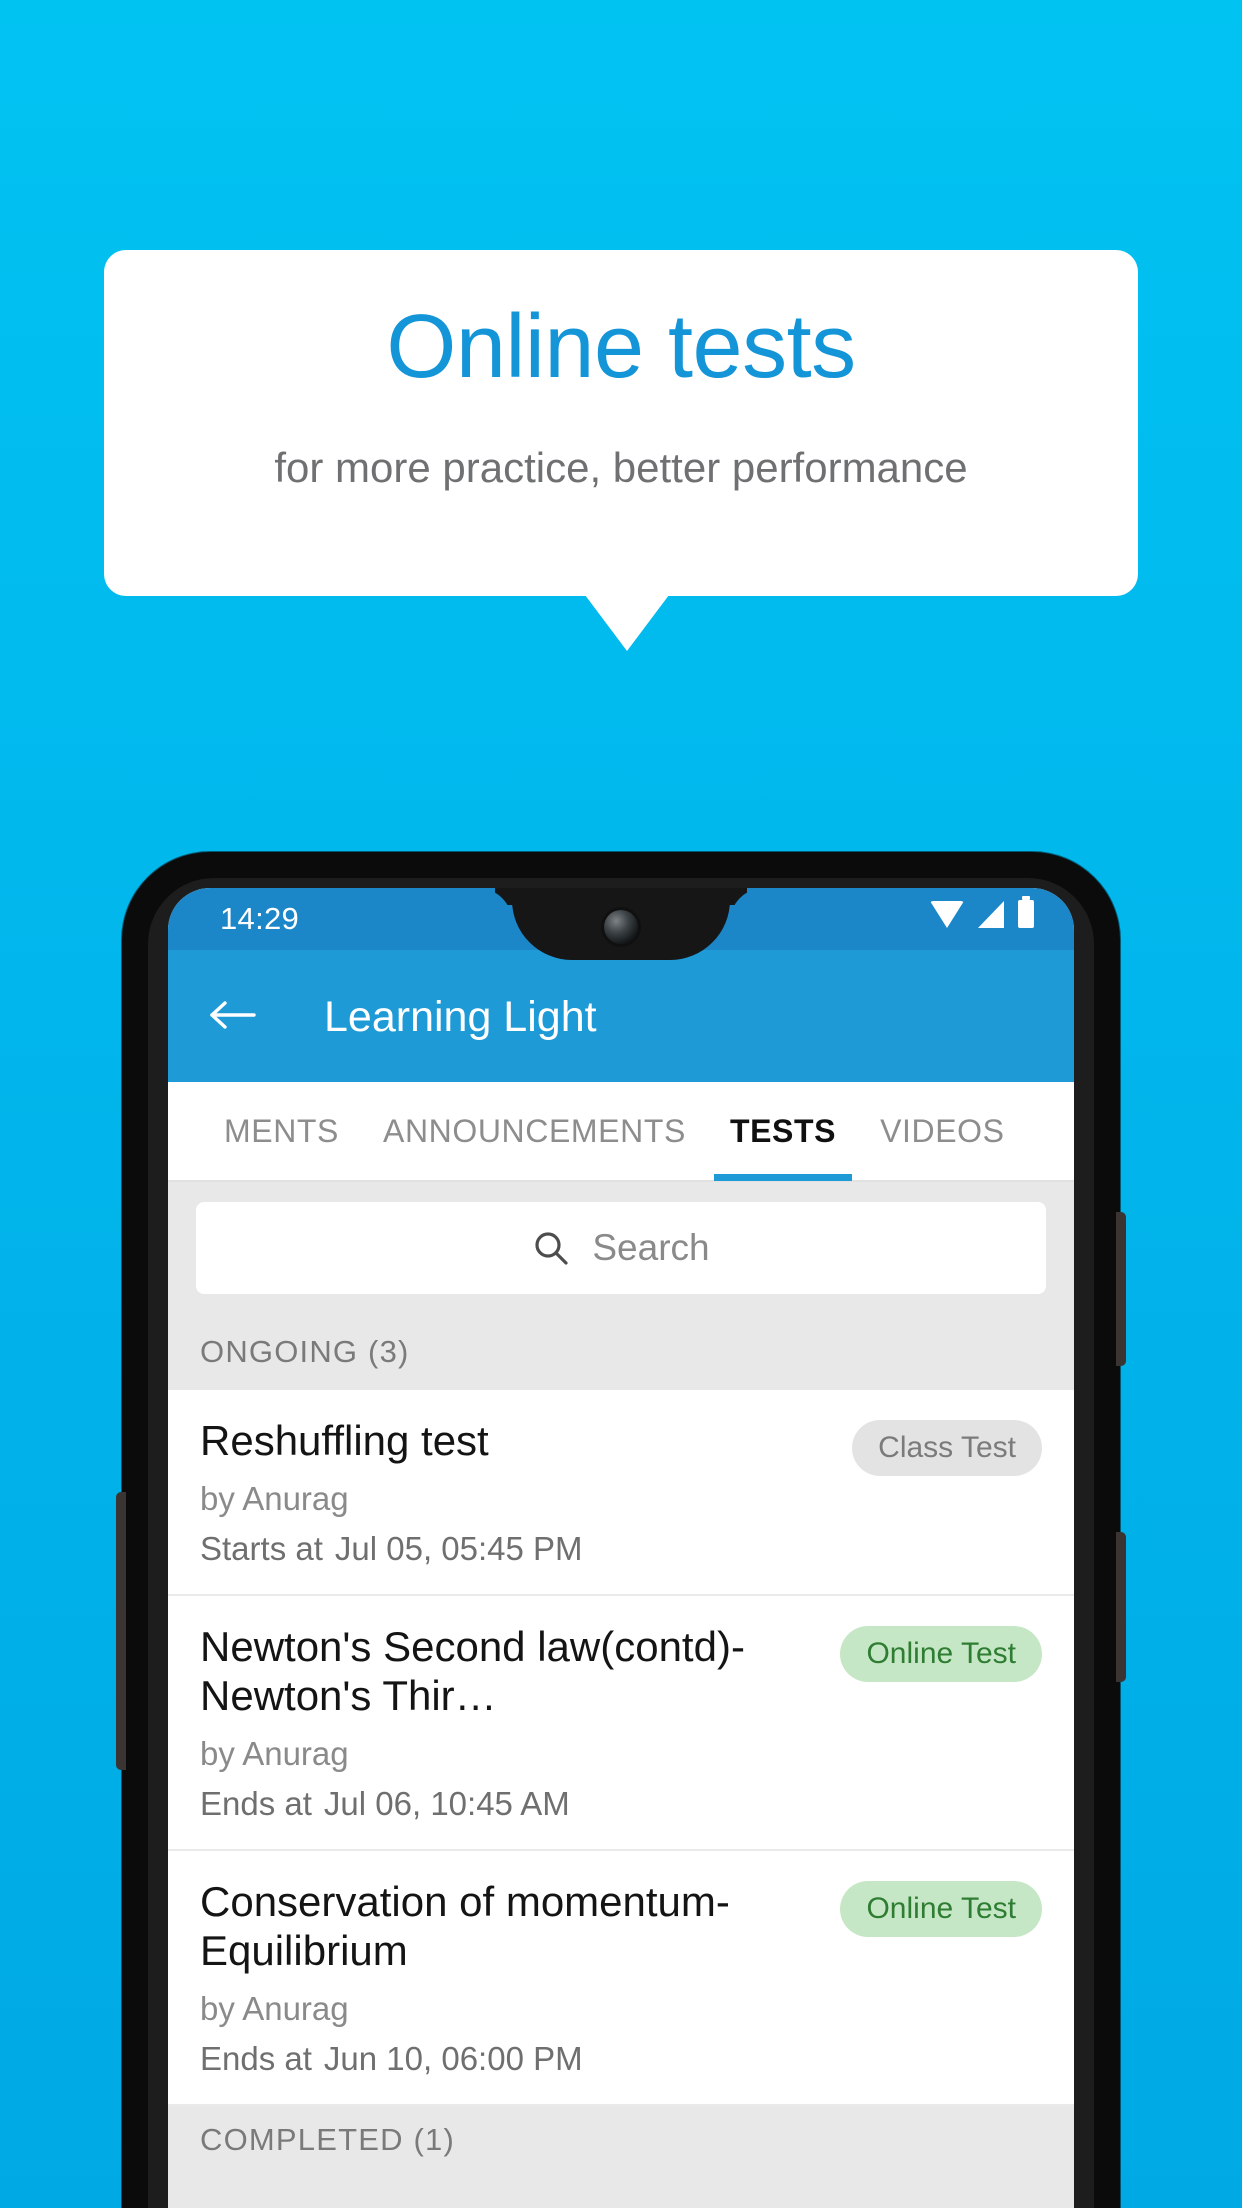  I want to click on wifi-icon, so click(947, 914).